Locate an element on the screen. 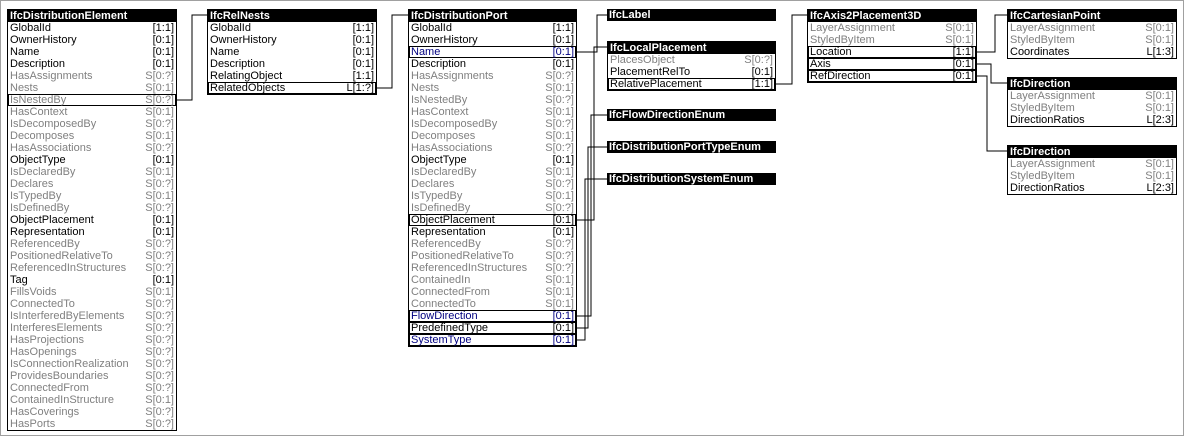 The image size is (1184, 436). attribute-row-has-ports: HasPorts S[0:?] is located at coordinates (92, 424).